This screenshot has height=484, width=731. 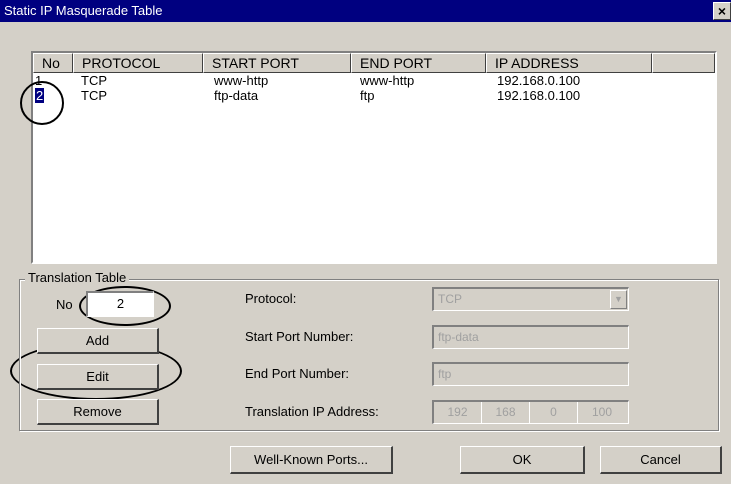 I want to click on column-header-no: No, so click(x=53, y=63).